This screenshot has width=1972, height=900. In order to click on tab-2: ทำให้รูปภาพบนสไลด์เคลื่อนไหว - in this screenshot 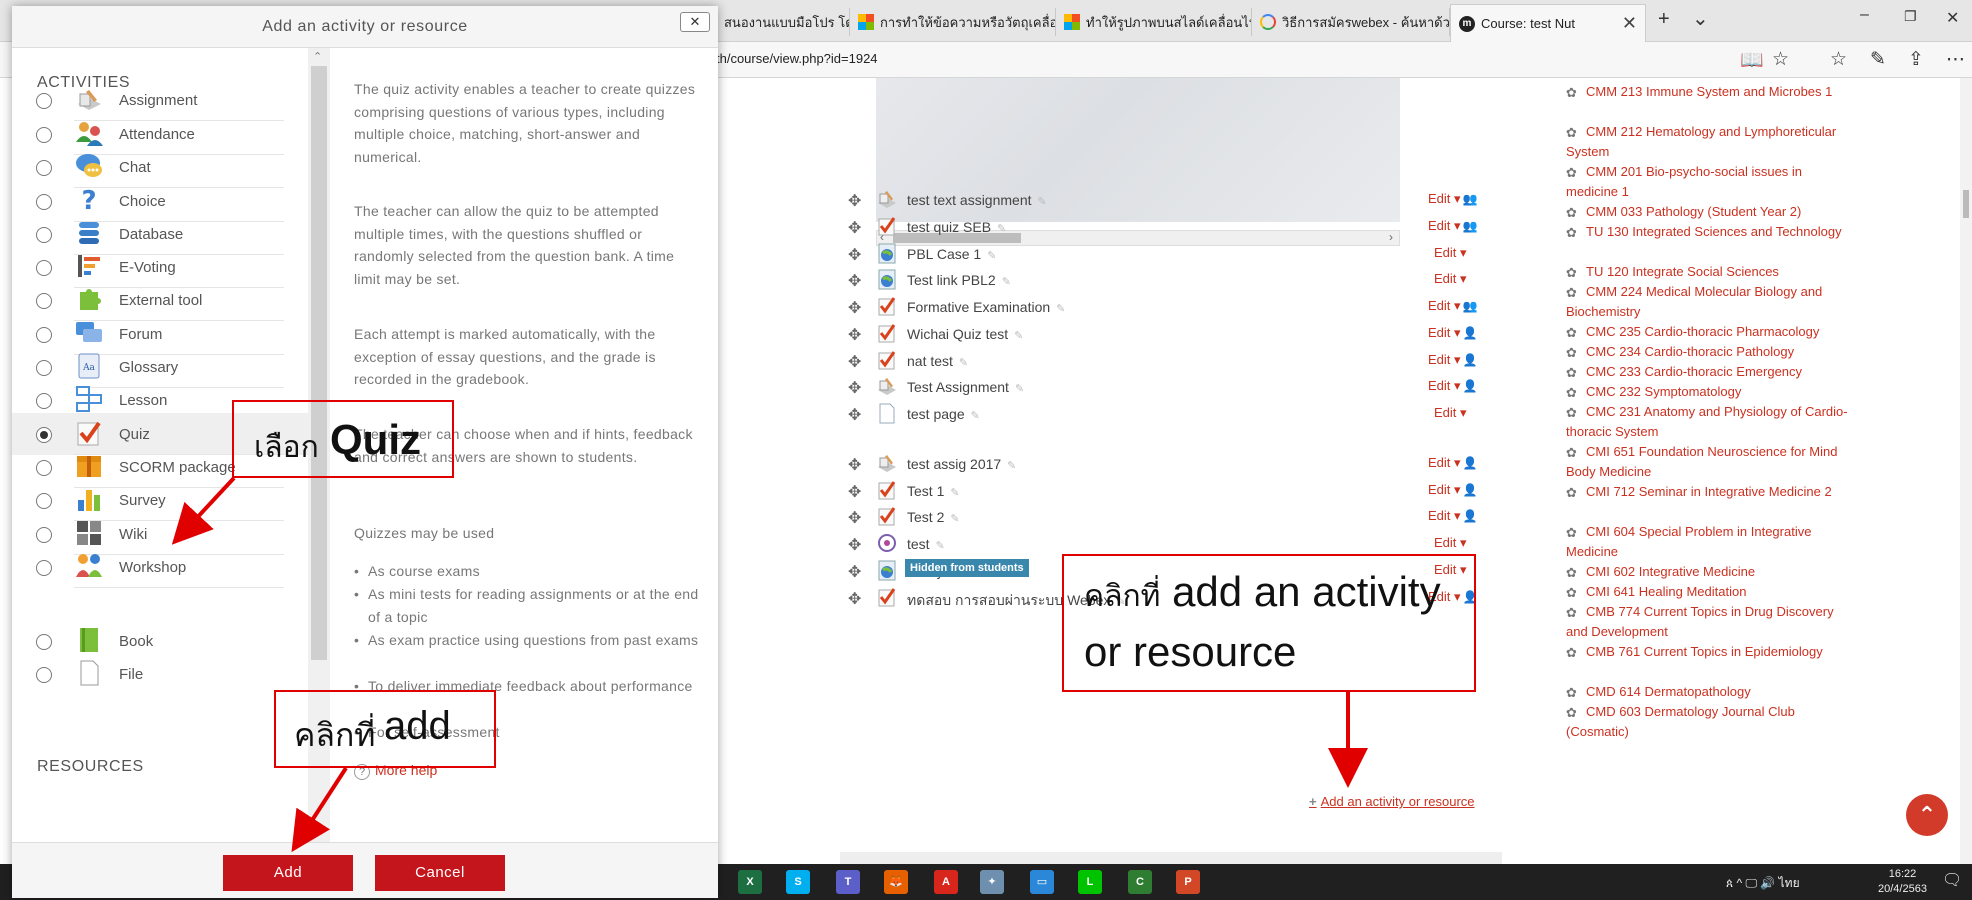, I will do `click(1154, 22)`.